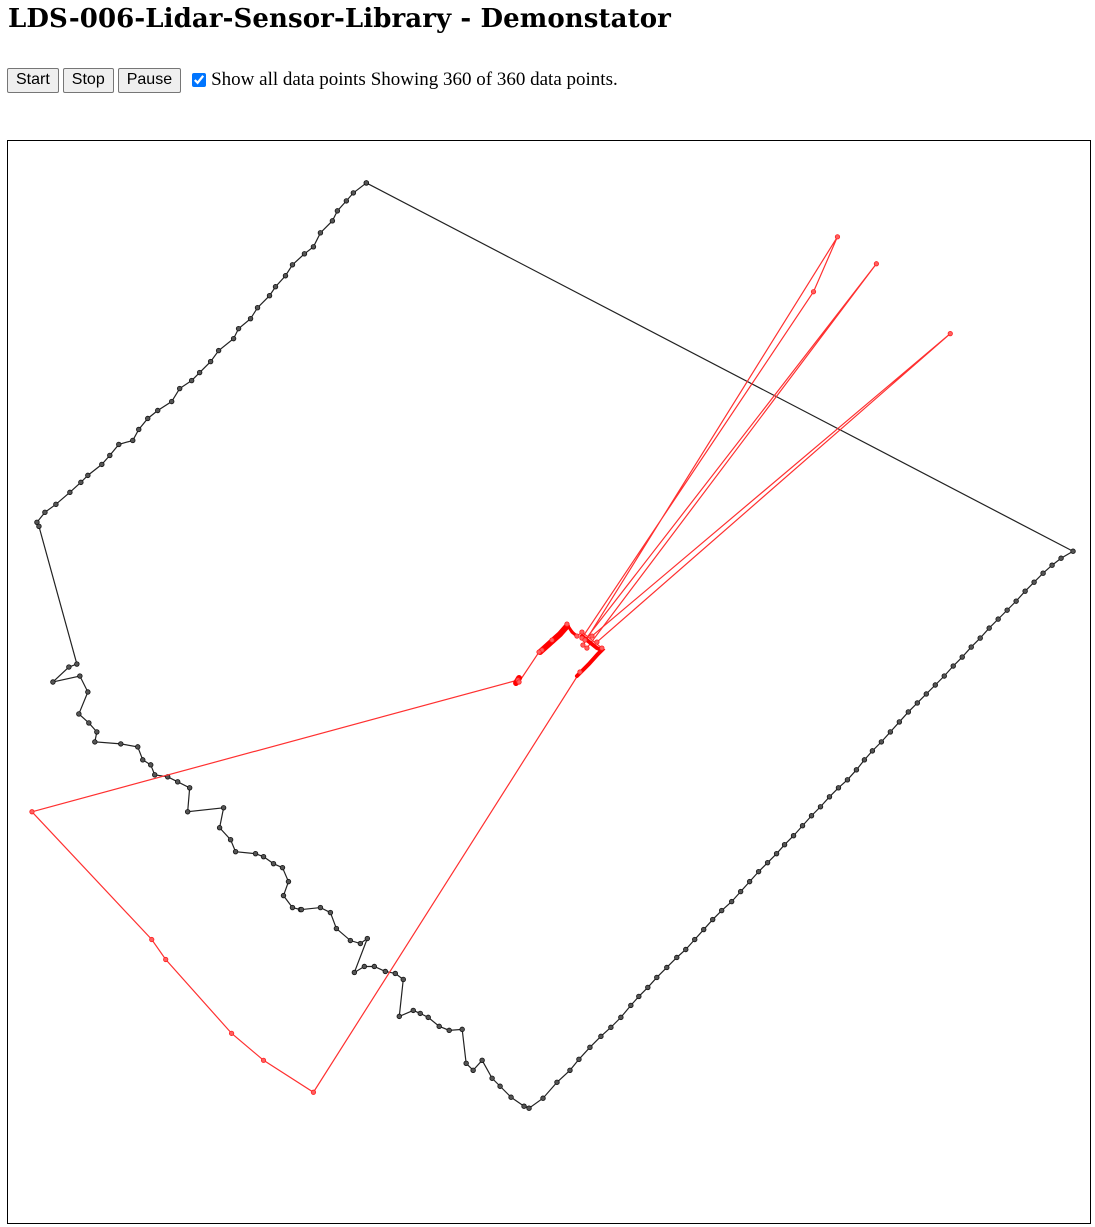 The image size is (1095, 1227). What do you see at coordinates (199, 80) in the screenshot?
I see `show-all-checkbox` at bounding box center [199, 80].